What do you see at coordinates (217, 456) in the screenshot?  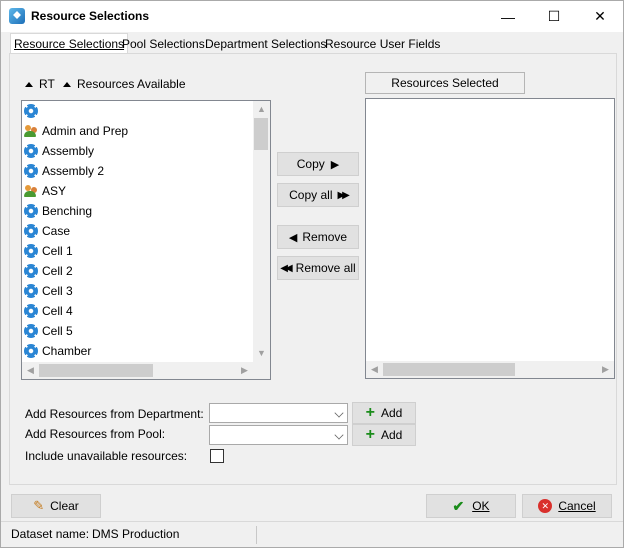 I see `include-unavailable-checkbox` at bounding box center [217, 456].